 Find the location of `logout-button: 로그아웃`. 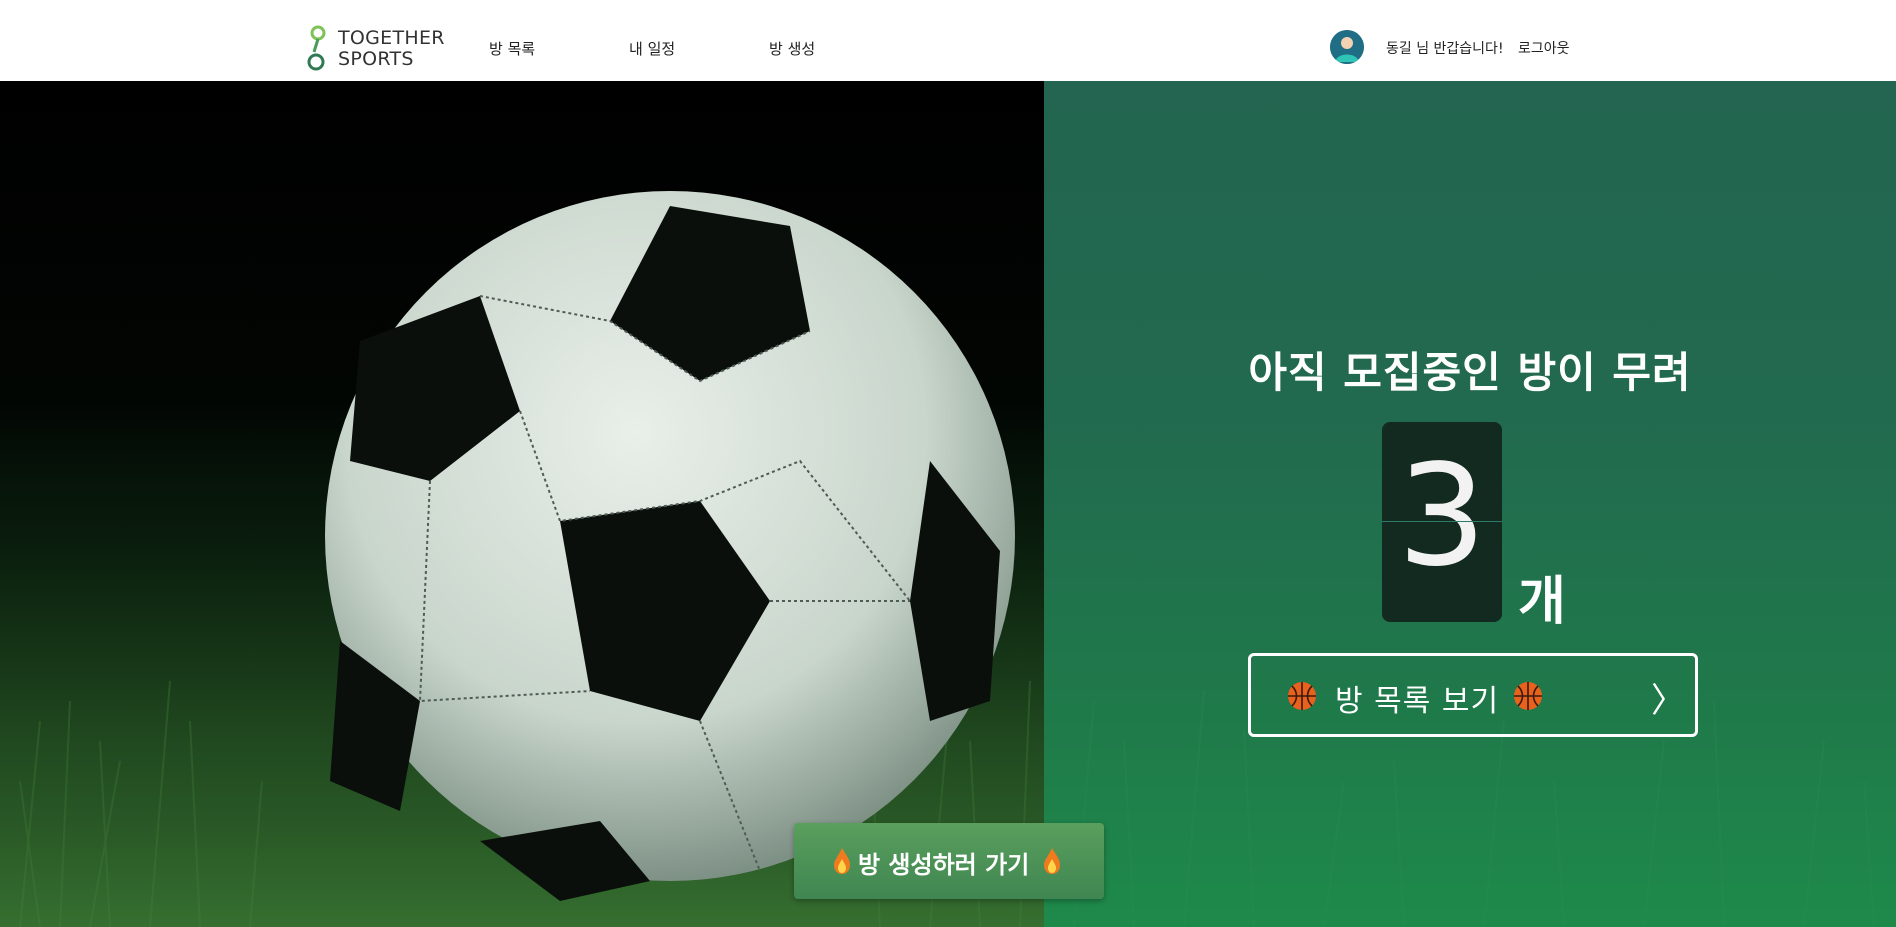

logout-button: 로그아웃 is located at coordinates (1544, 48).